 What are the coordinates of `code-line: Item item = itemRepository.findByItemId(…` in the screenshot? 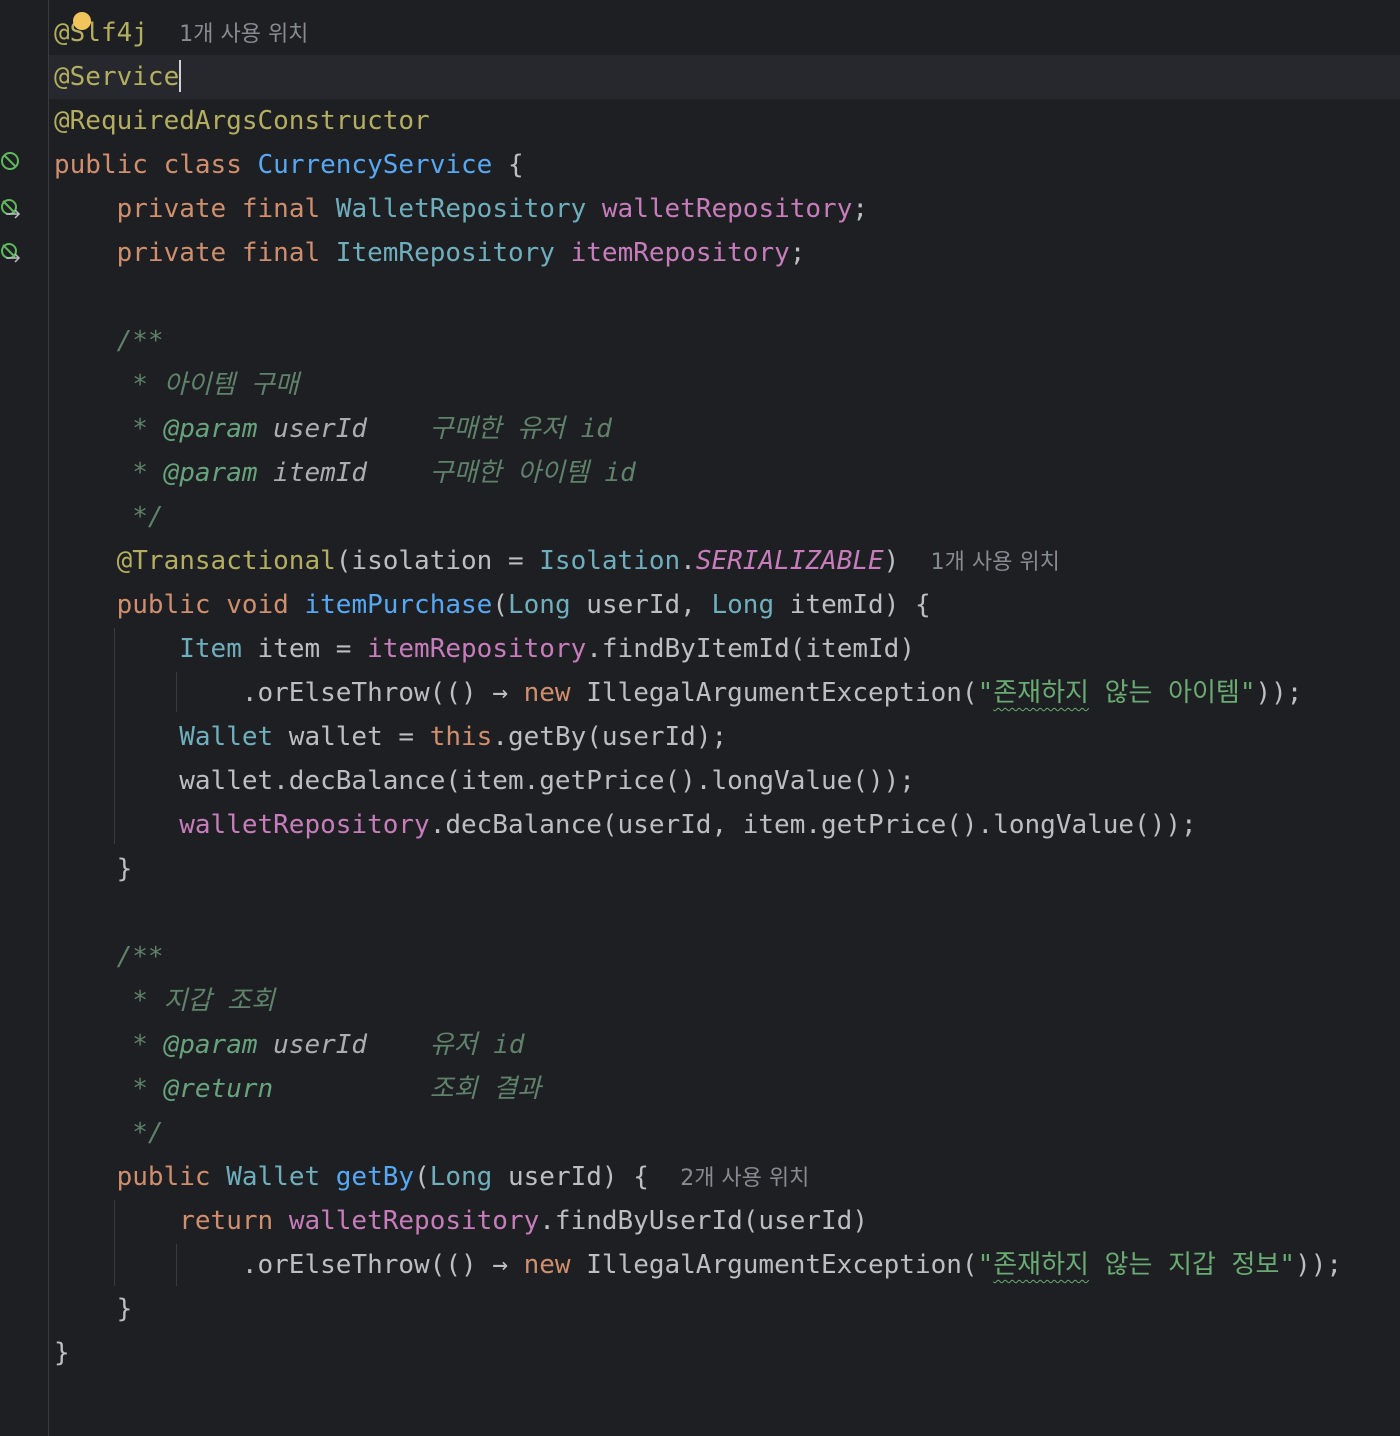 It's located at (484, 649).